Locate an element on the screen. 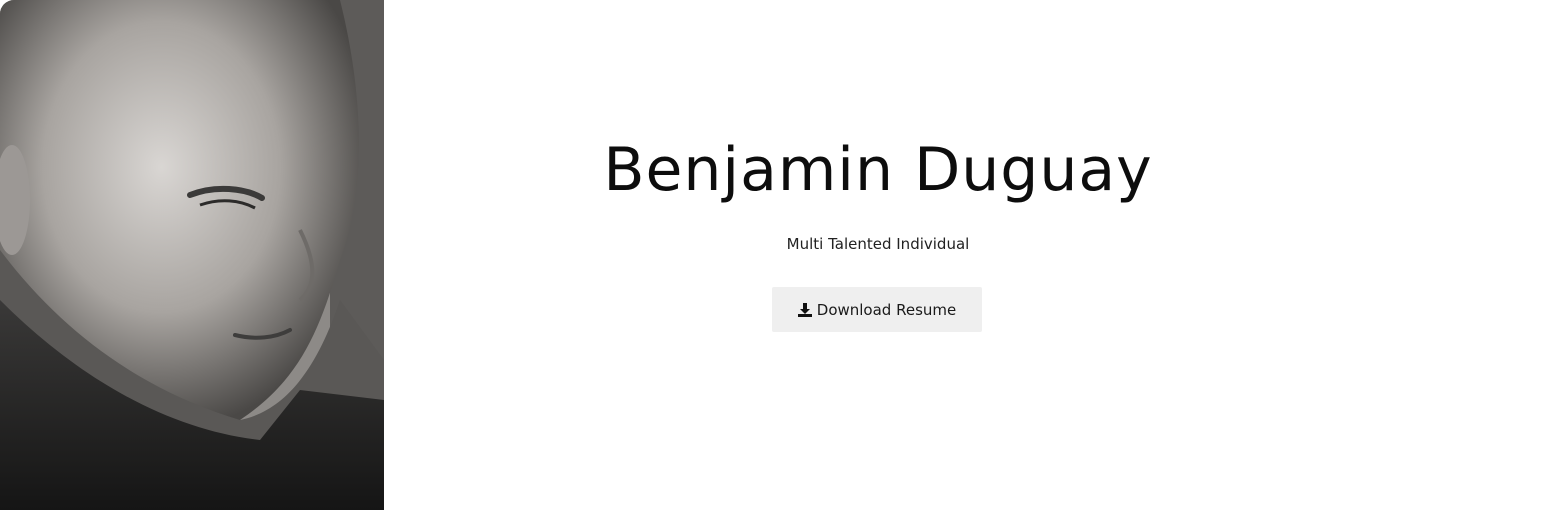  download-resume-button: Download Resume is located at coordinates (877, 309).